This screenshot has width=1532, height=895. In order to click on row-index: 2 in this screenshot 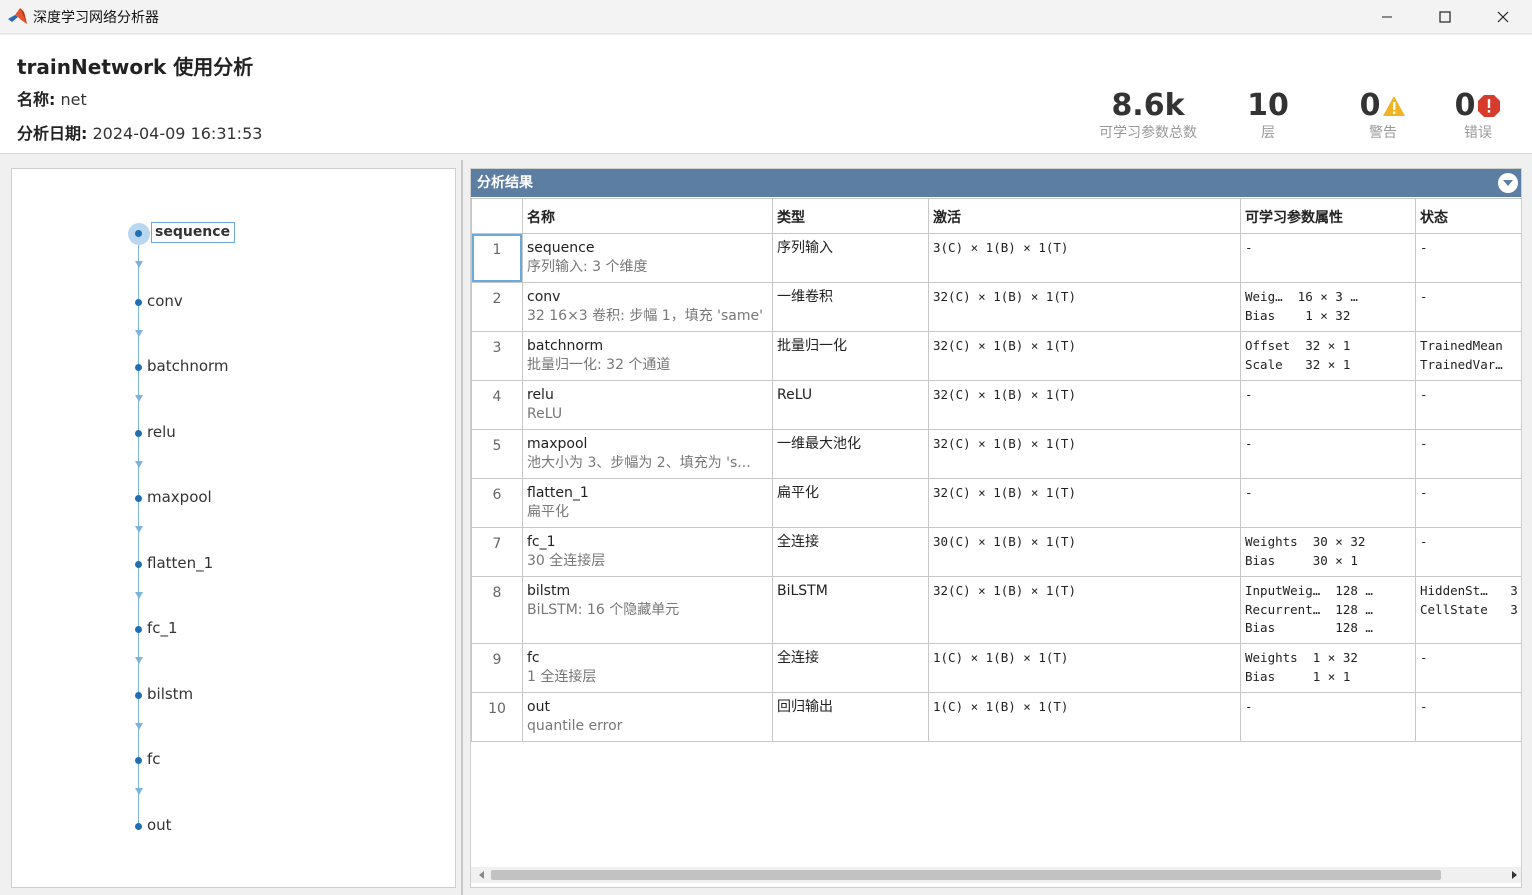, I will do `click(497, 307)`.